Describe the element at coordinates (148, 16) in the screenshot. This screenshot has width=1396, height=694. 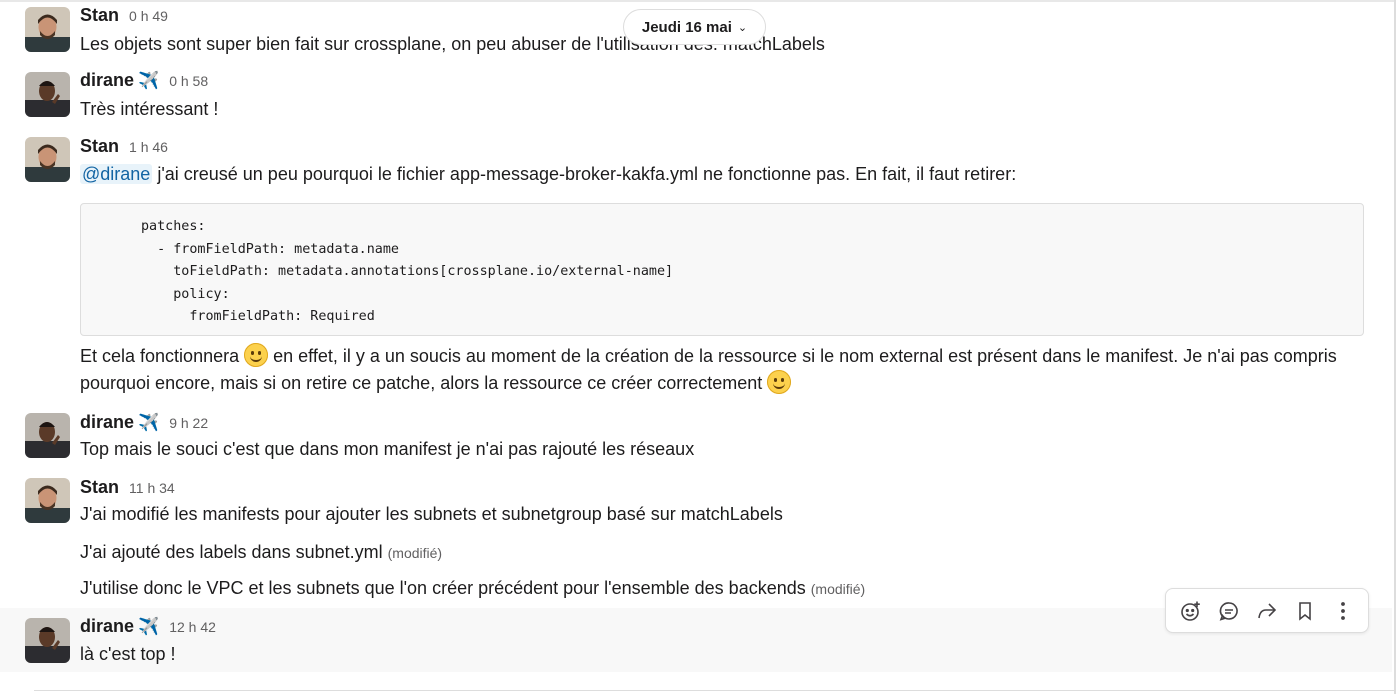
I see `timestamp: 0 h 49` at that location.